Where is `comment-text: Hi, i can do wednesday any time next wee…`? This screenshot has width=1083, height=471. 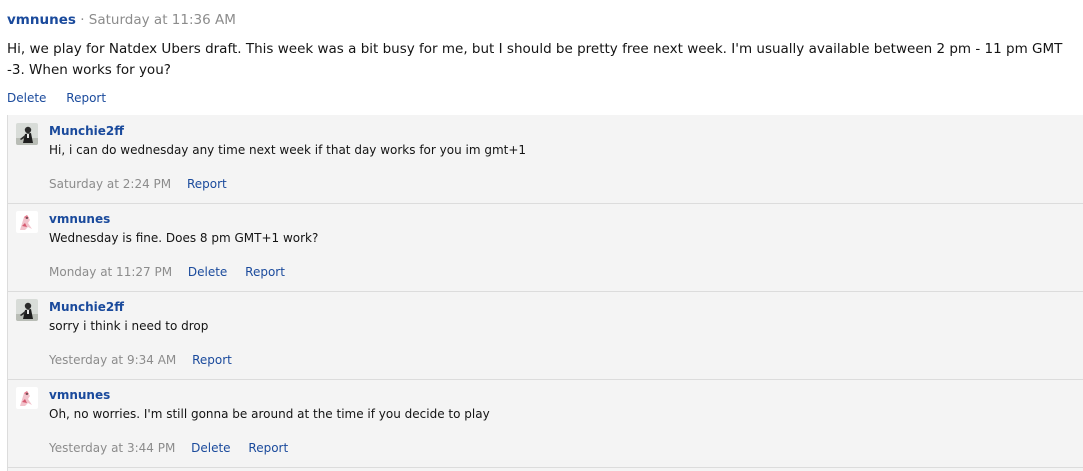
comment-text: Hi, i can do wednesday any time next wee… is located at coordinates (288, 150).